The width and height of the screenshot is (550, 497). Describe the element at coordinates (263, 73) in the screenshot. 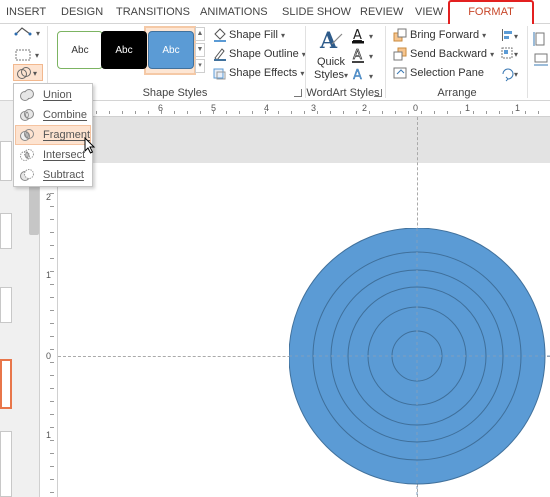

I see `shape-effects-label: Shape Effects` at that location.